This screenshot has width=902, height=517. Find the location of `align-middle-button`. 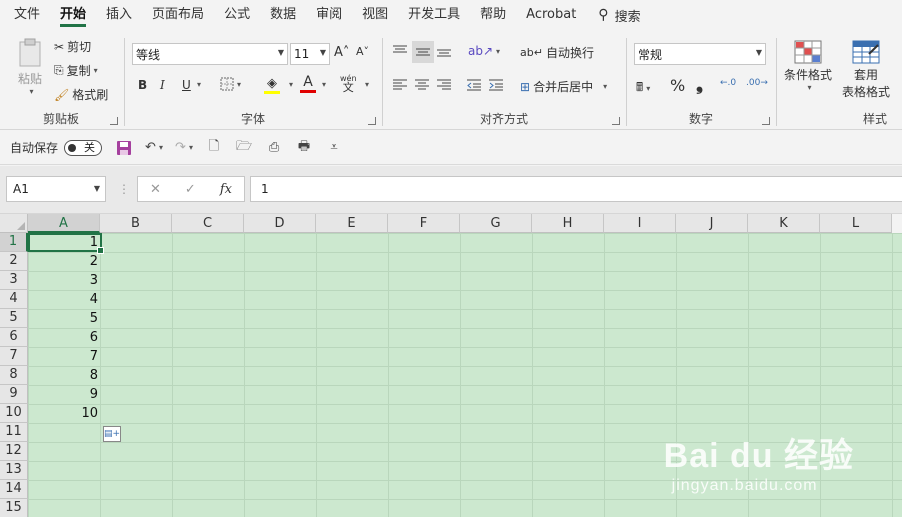

align-middle-button is located at coordinates (423, 52).